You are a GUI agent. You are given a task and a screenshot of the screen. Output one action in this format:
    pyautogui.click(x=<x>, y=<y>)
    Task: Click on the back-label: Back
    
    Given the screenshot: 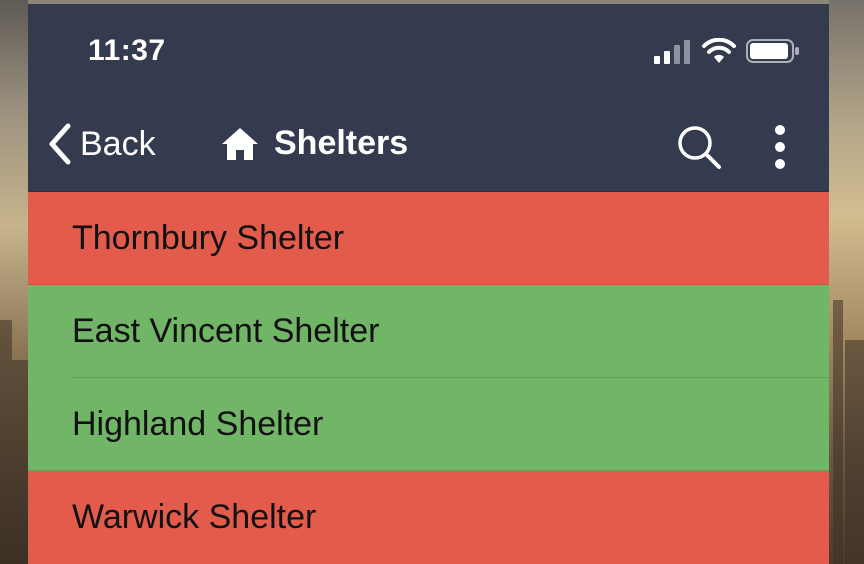 What is the action you would take?
    pyautogui.click(x=118, y=143)
    